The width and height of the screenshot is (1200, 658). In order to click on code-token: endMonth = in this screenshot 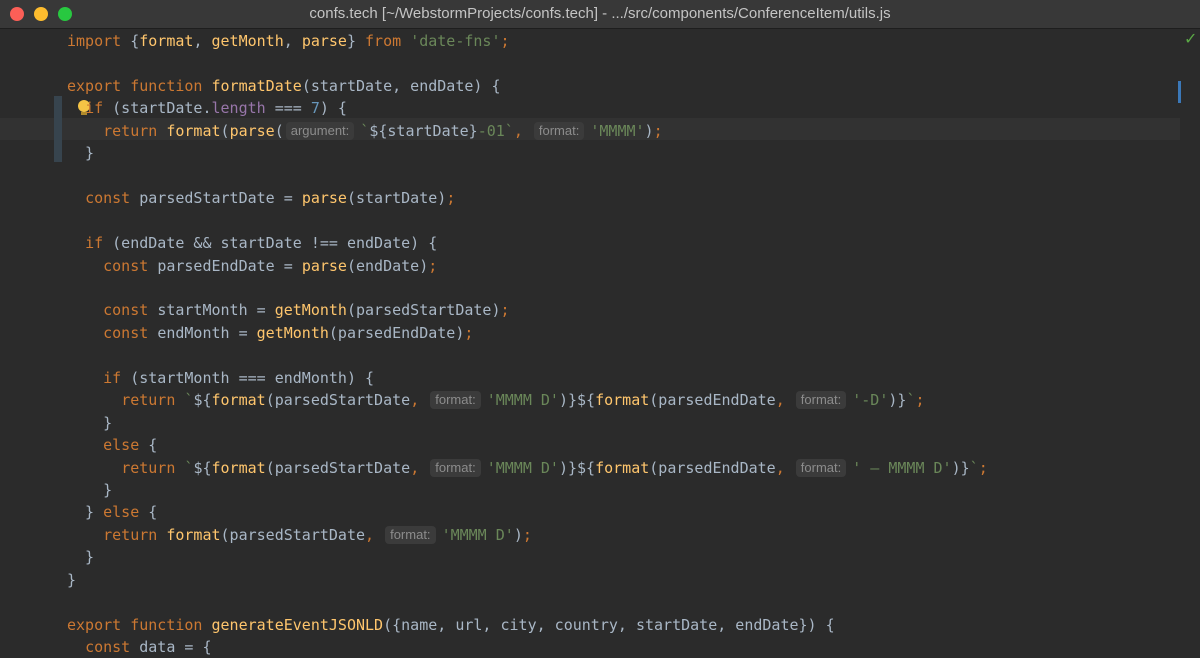, I will do `click(207, 332)`.